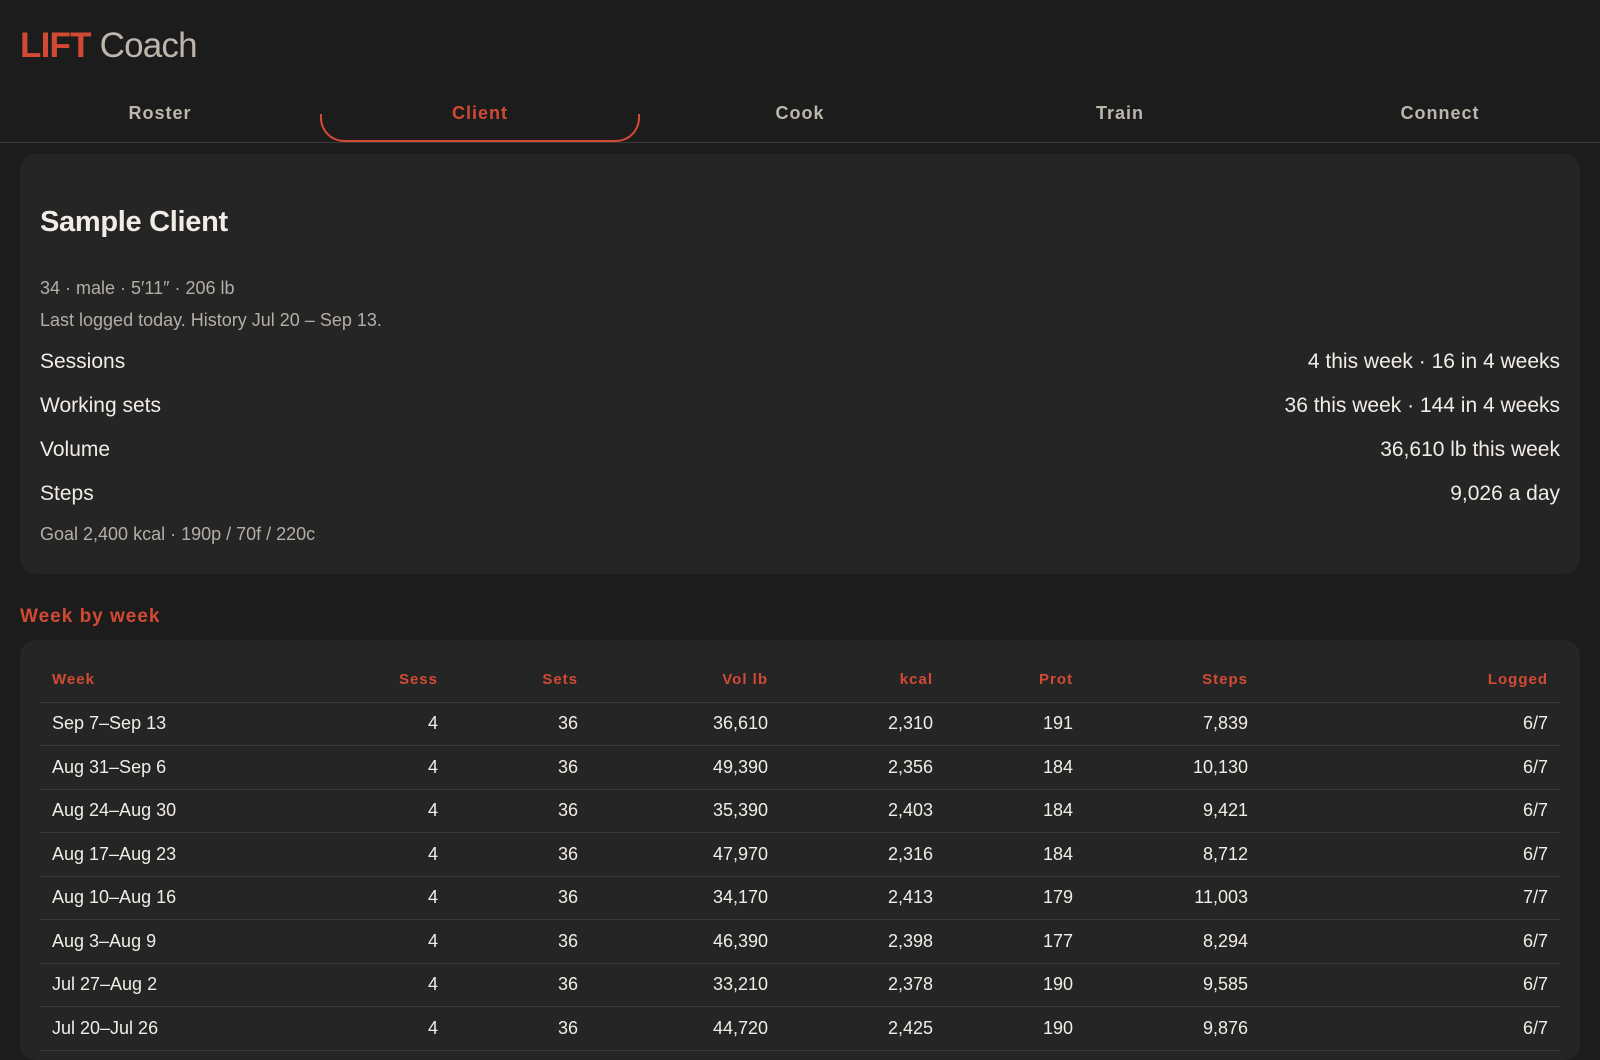 The image size is (1600, 1060). I want to click on stat-value: 36 this week · 144 in 4 weeks, so click(1422, 405).